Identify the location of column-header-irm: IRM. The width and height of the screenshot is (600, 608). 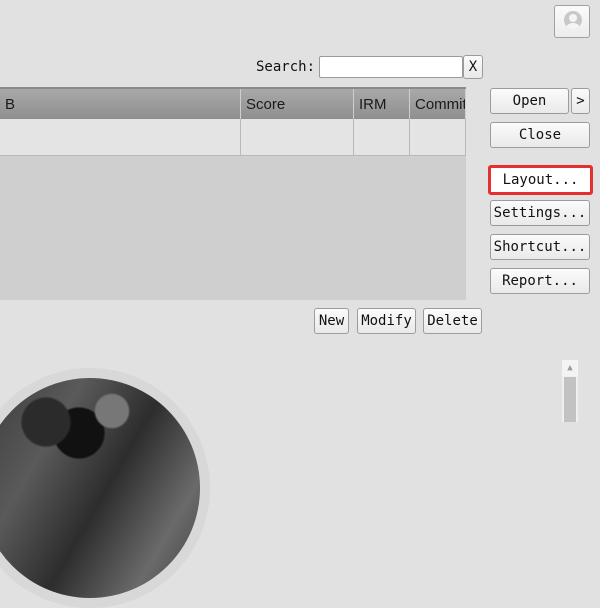
(382, 104).